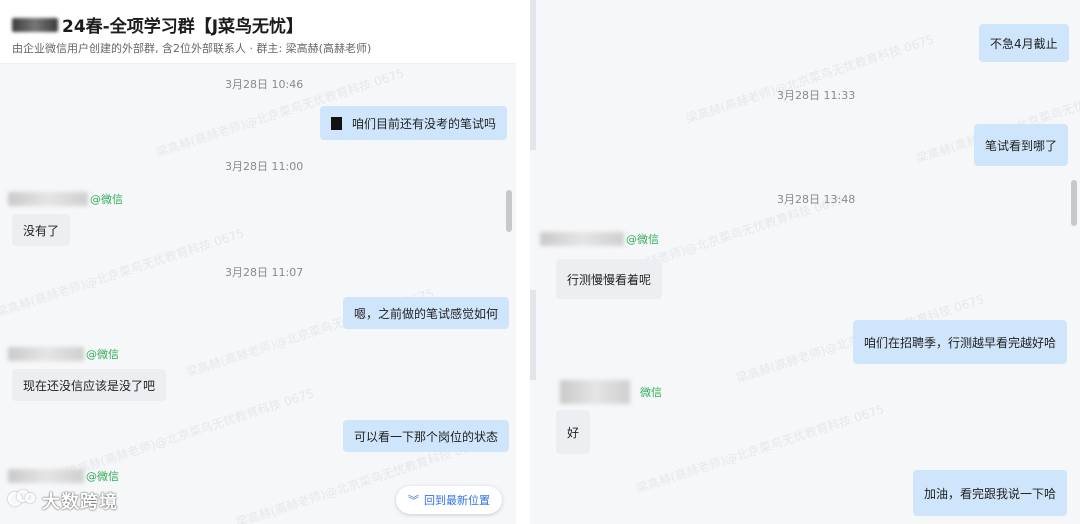 This screenshot has height=524, width=1080. What do you see at coordinates (523, 262) in the screenshot?
I see `panel-separator` at bounding box center [523, 262].